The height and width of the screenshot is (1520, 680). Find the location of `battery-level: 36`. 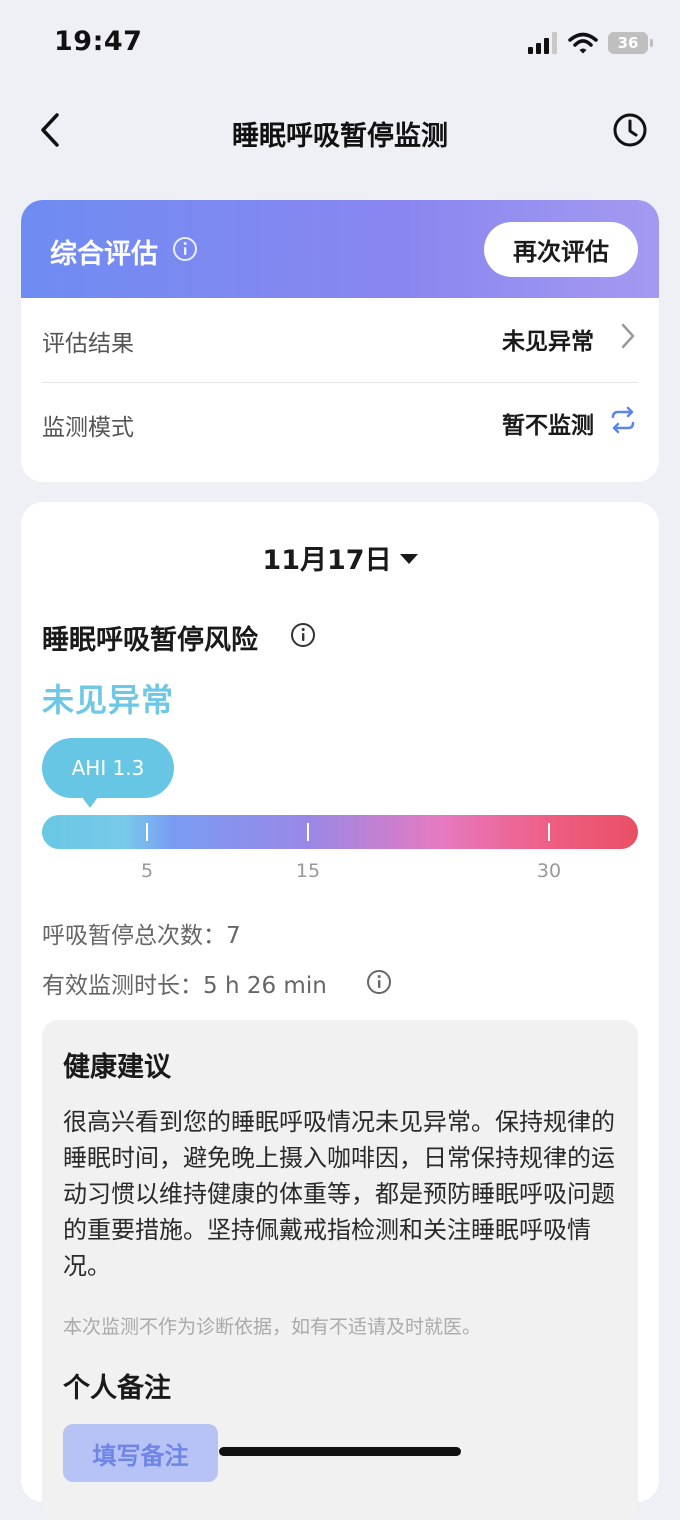

battery-level: 36 is located at coordinates (628, 43).